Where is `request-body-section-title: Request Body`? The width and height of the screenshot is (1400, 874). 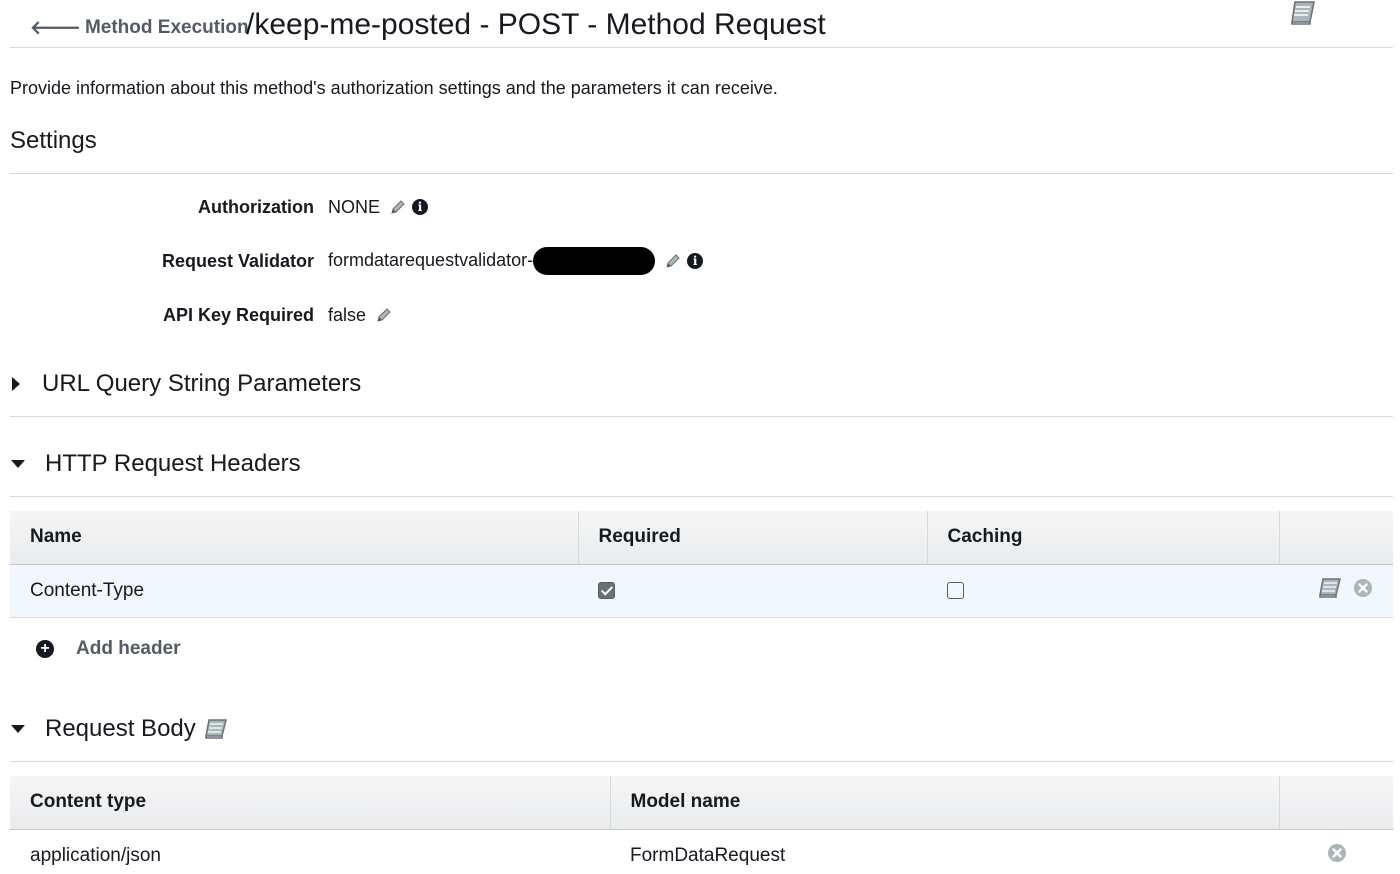
request-body-section-title: Request Body is located at coordinates (120, 728).